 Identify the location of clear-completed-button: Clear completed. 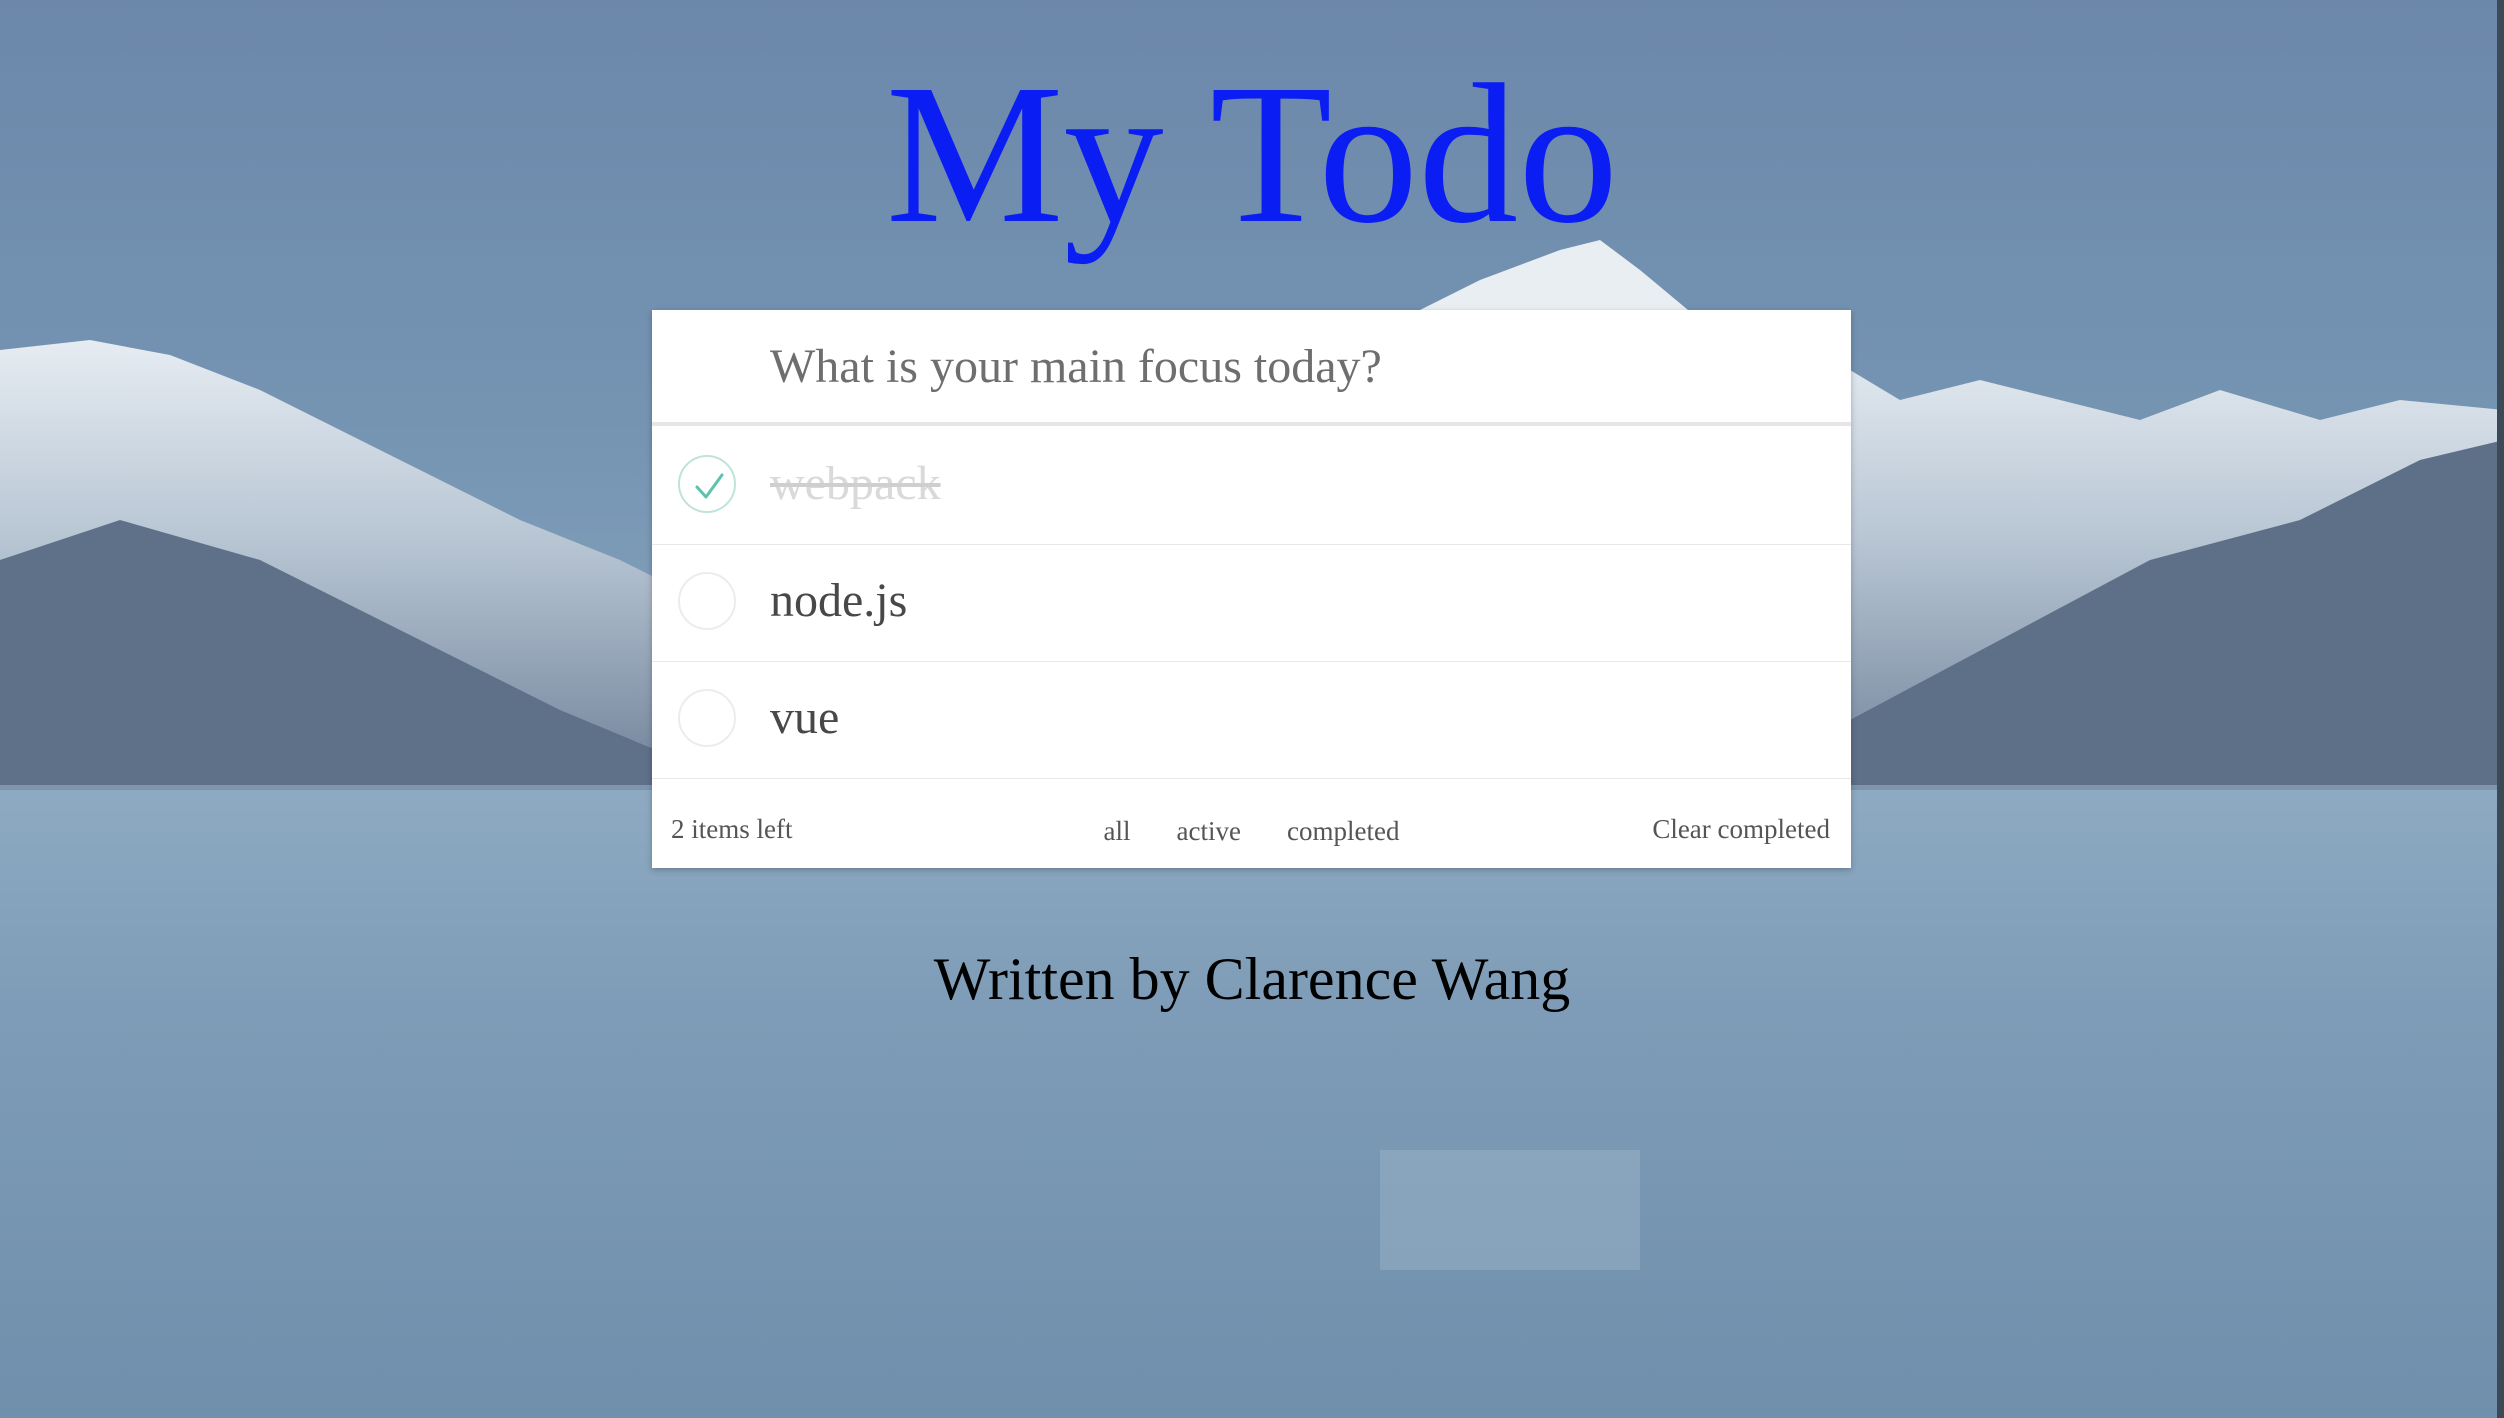
(1741, 829).